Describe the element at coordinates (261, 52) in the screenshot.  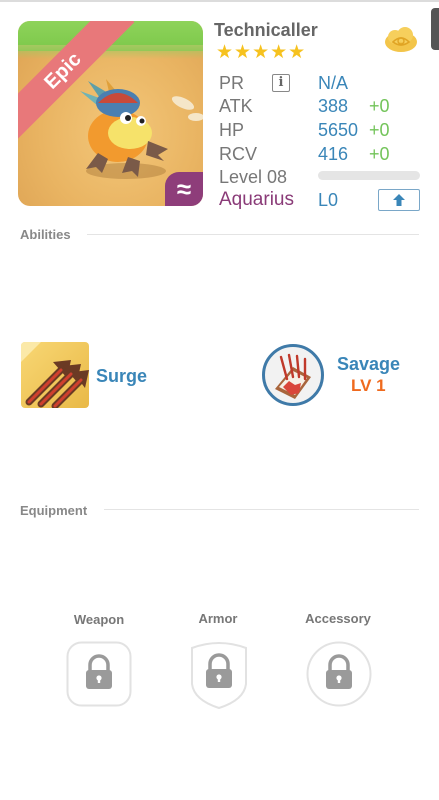
I see `star-rating: ★★★★★` at that location.